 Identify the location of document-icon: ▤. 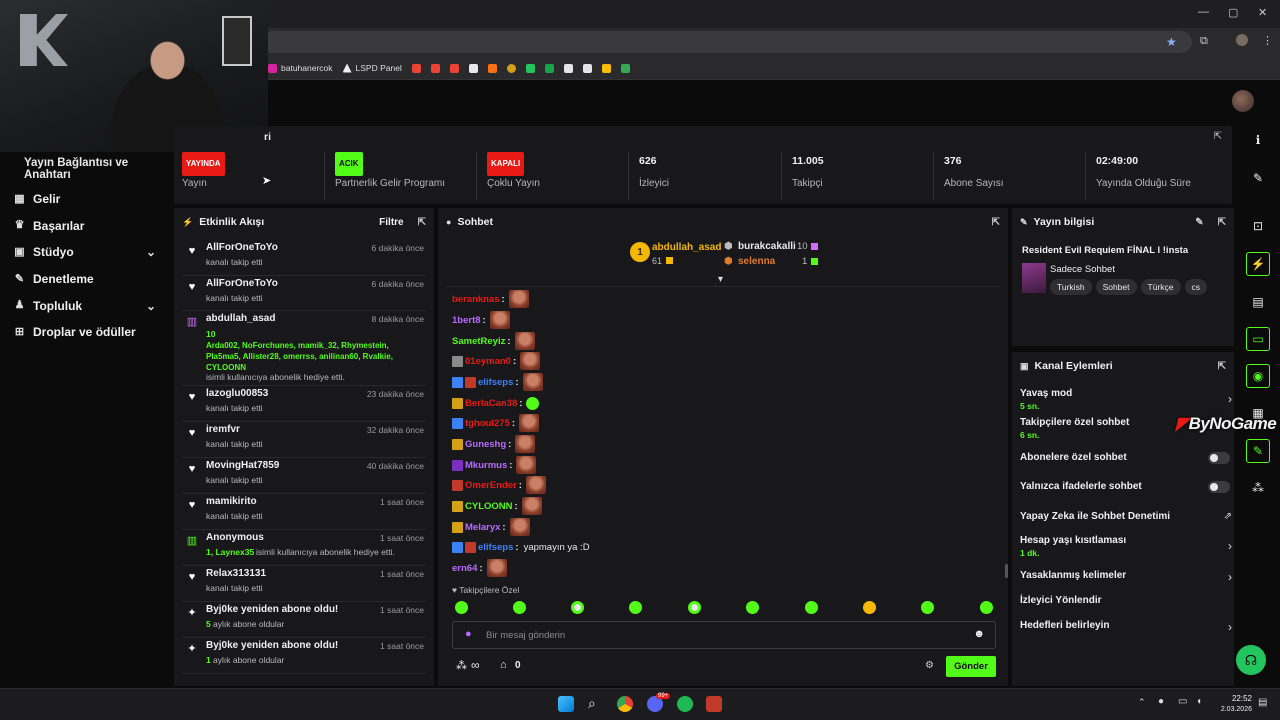
(1258, 302).